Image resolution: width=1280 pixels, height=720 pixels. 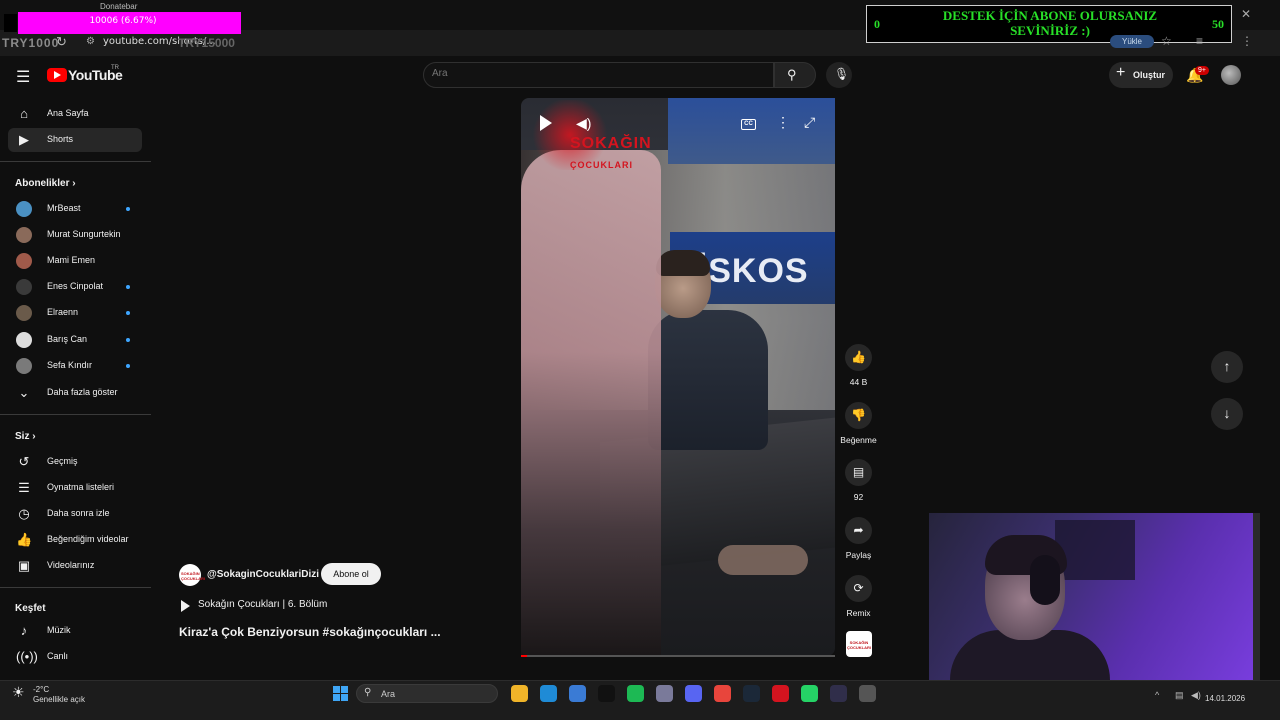 What do you see at coordinates (1199, 41) in the screenshot?
I see `extensions-icon: ≡` at bounding box center [1199, 41].